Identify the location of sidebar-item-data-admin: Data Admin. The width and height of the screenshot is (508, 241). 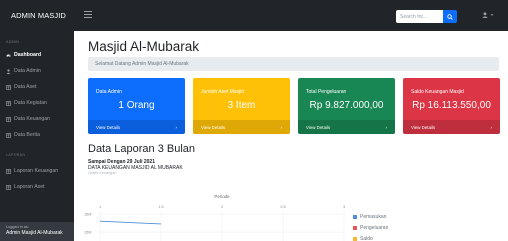
(23, 71).